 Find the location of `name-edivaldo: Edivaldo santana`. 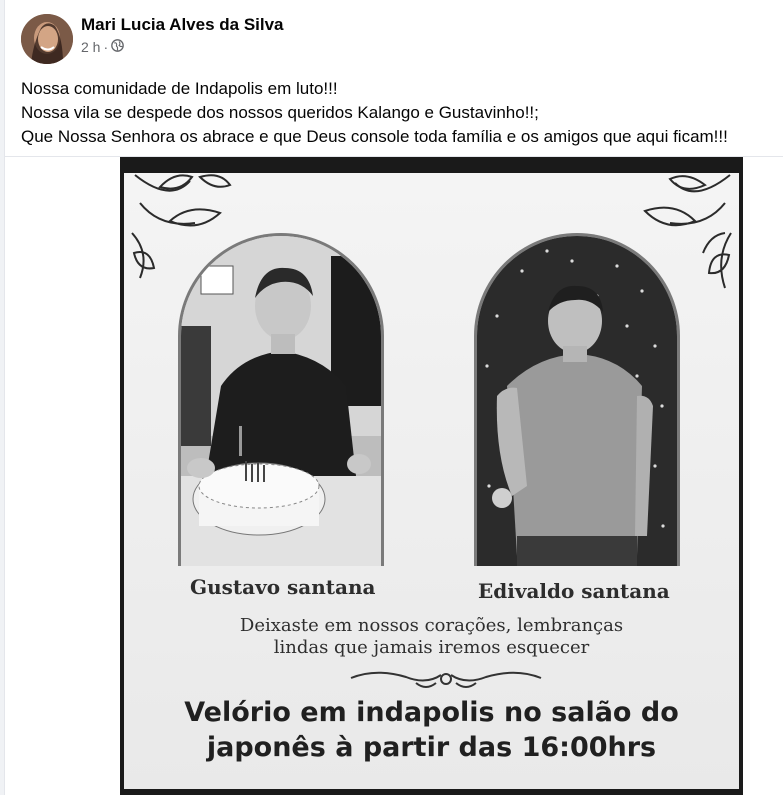

name-edivaldo: Edivaldo santana is located at coordinates (574, 591).